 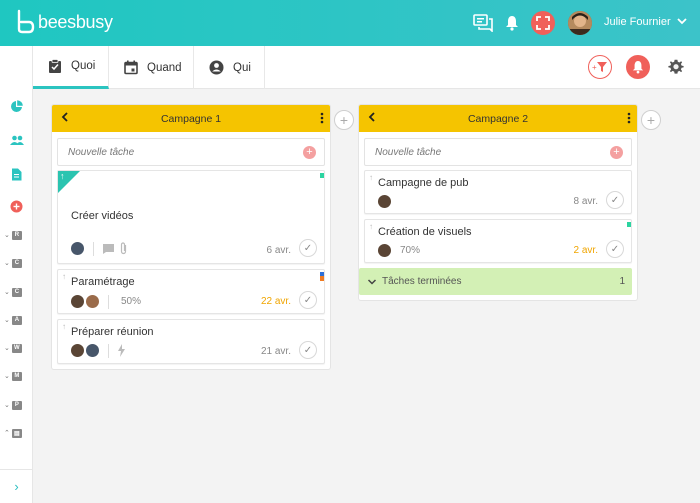 What do you see at coordinates (102, 216) in the screenshot?
I see `task-title: Créer vidéos` at bounding box center [102, 216].